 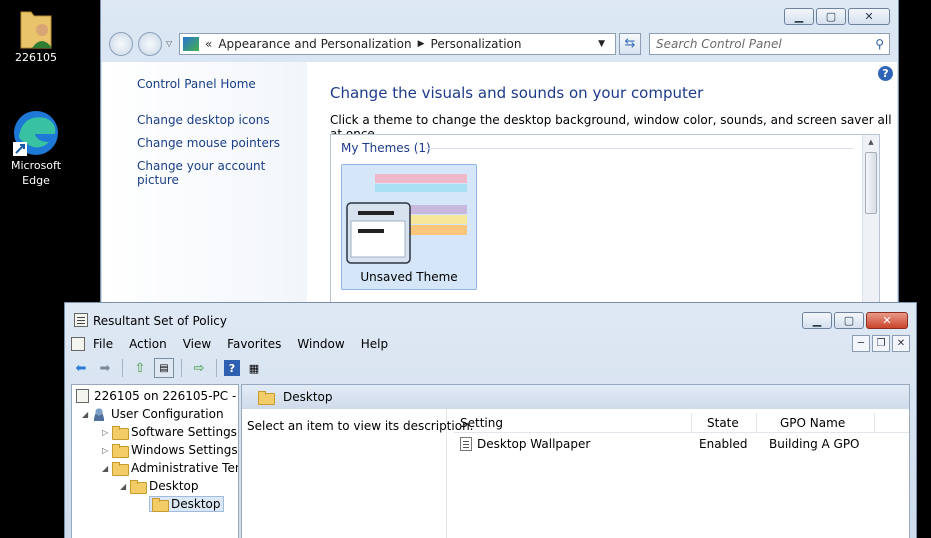 I want to click on search-input: Search Control Panel ⚲, so click(x=769, y=44).